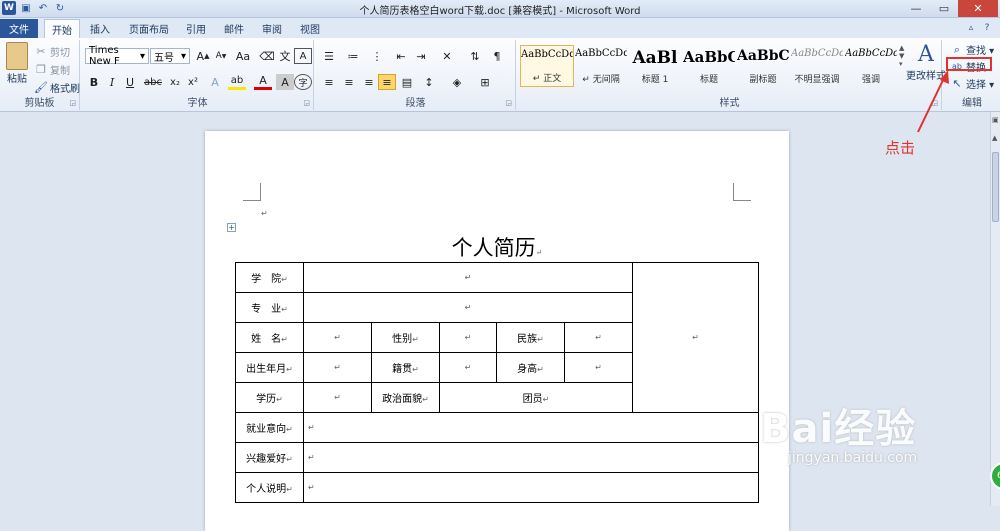 Image resolution: width=1000 pixels, height=531 pixels. I want to click on table-cell: 姓 名↵, so click(269, 337).